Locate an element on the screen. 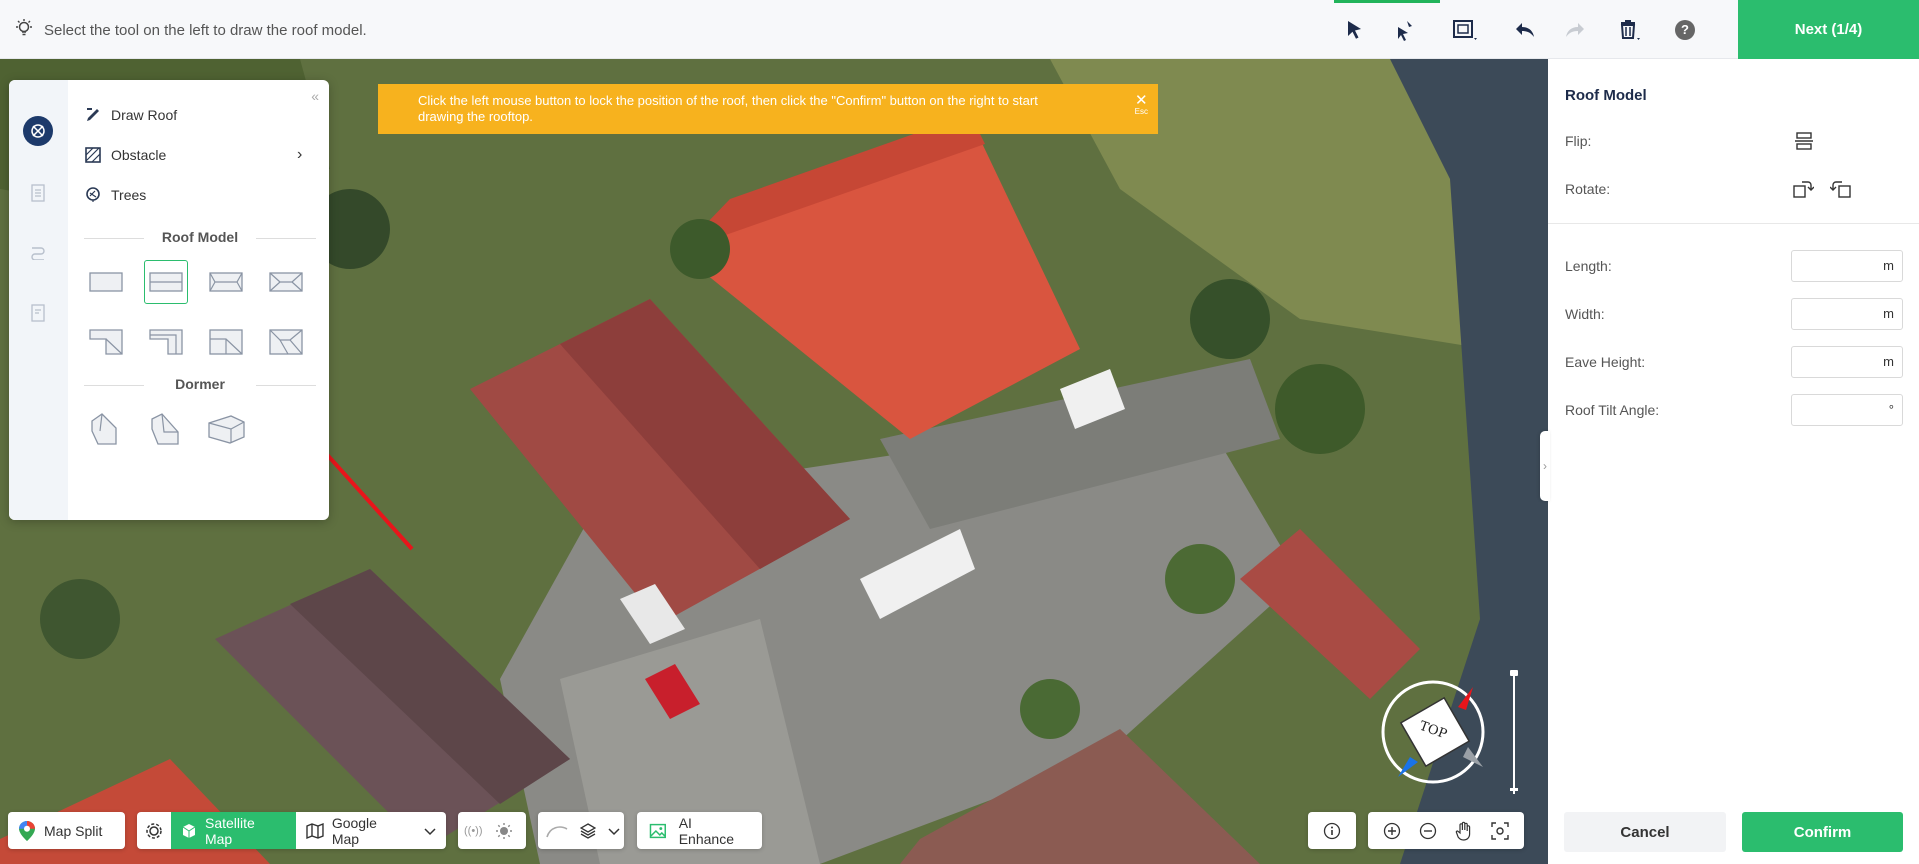  terrain-icon is located at coordinates (557, 831).